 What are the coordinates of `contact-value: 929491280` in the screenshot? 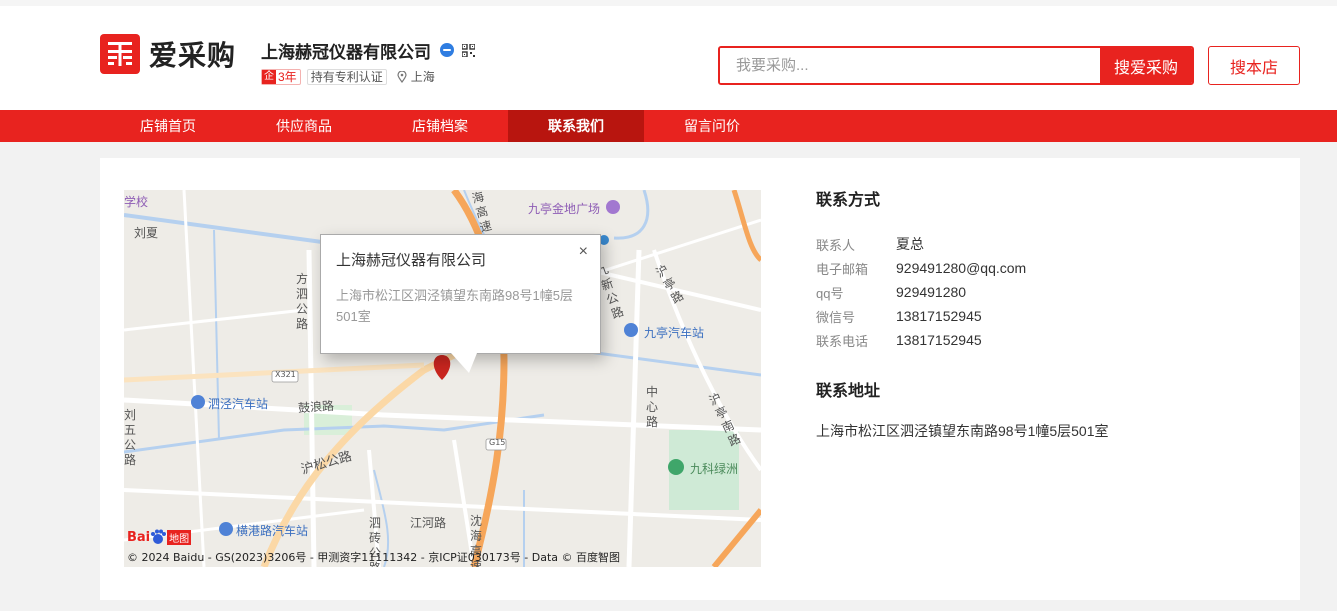 It's located at (931, 292).